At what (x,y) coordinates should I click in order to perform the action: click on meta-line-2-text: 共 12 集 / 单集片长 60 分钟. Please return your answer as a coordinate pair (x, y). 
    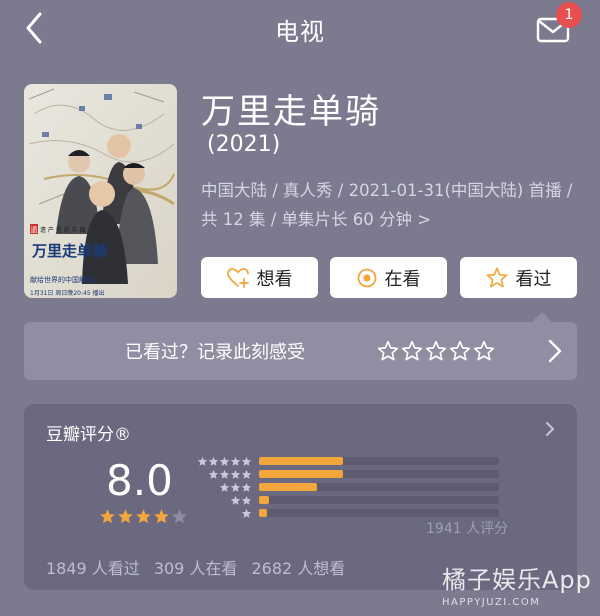
    Looking at the image, I should click on (307, 219).